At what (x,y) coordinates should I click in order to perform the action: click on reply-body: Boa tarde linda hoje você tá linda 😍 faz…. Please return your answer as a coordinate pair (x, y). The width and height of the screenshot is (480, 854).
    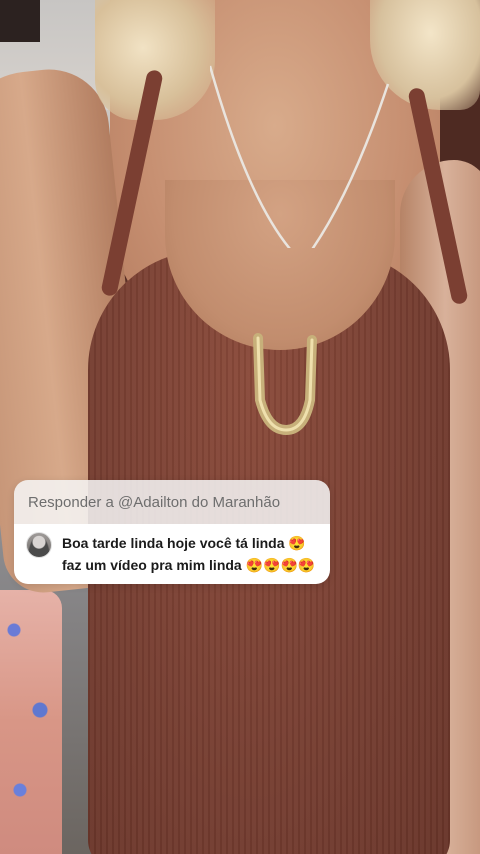
    Looking at the image, I should click on (172, 554).